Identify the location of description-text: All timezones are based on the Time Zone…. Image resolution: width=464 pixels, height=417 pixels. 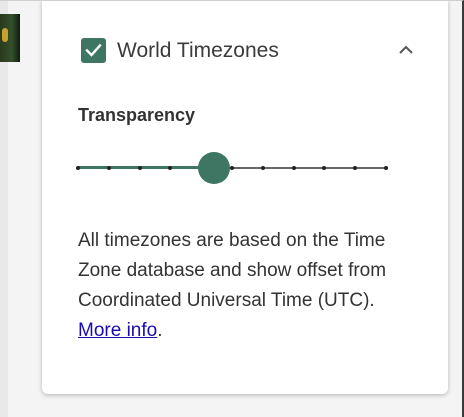
(232, 270).